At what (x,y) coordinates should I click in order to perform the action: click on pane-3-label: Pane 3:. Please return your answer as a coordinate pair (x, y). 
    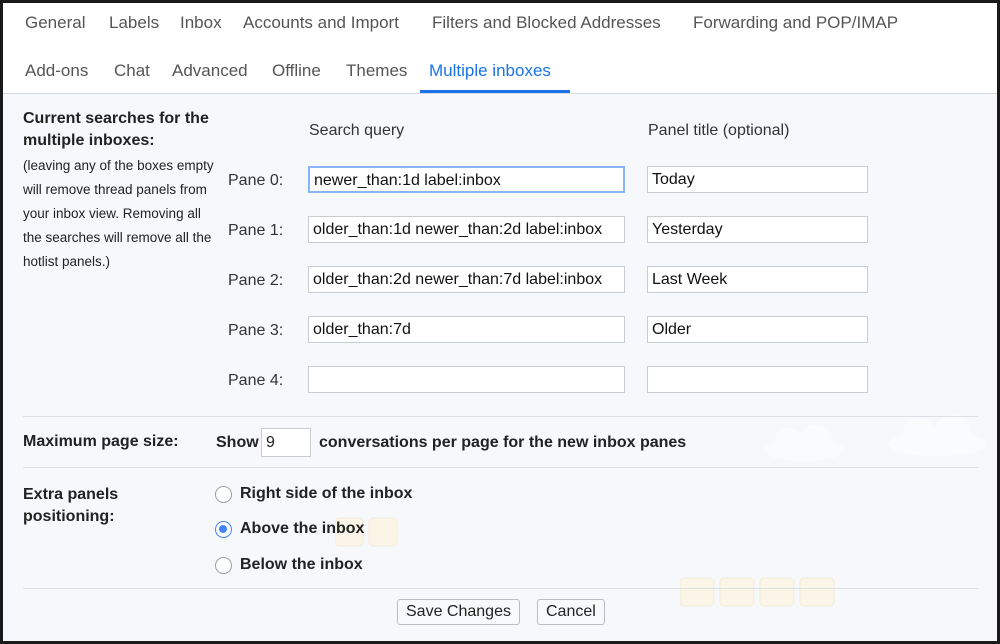
    Looking at the image, I should click on (256, 330).